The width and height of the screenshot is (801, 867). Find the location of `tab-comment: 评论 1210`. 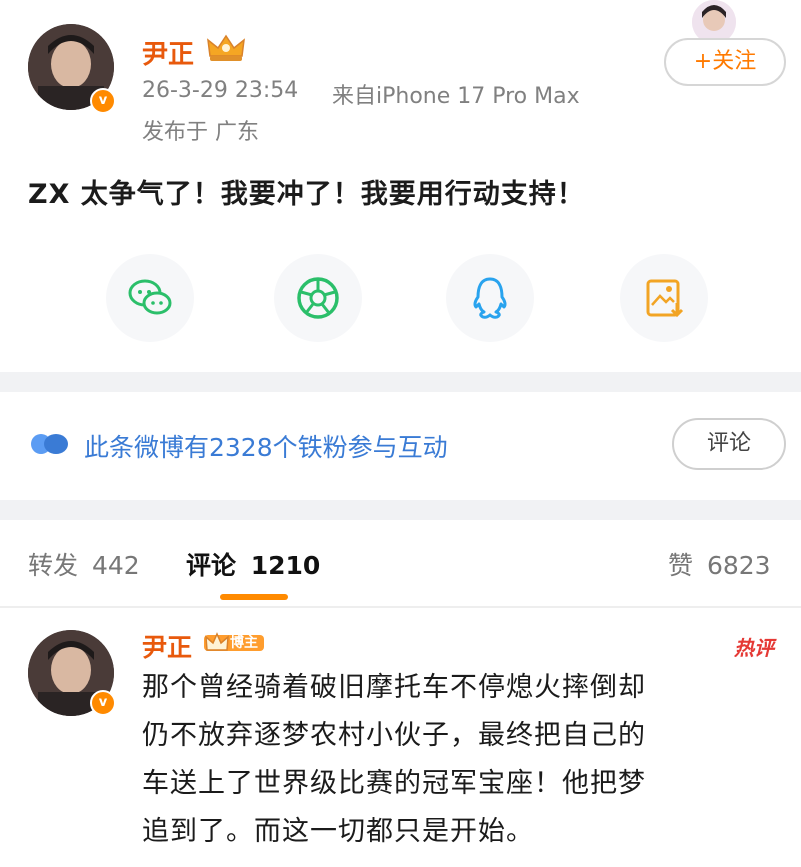

tab-comment: 评论 1210 is located at coordinates (253, 564).